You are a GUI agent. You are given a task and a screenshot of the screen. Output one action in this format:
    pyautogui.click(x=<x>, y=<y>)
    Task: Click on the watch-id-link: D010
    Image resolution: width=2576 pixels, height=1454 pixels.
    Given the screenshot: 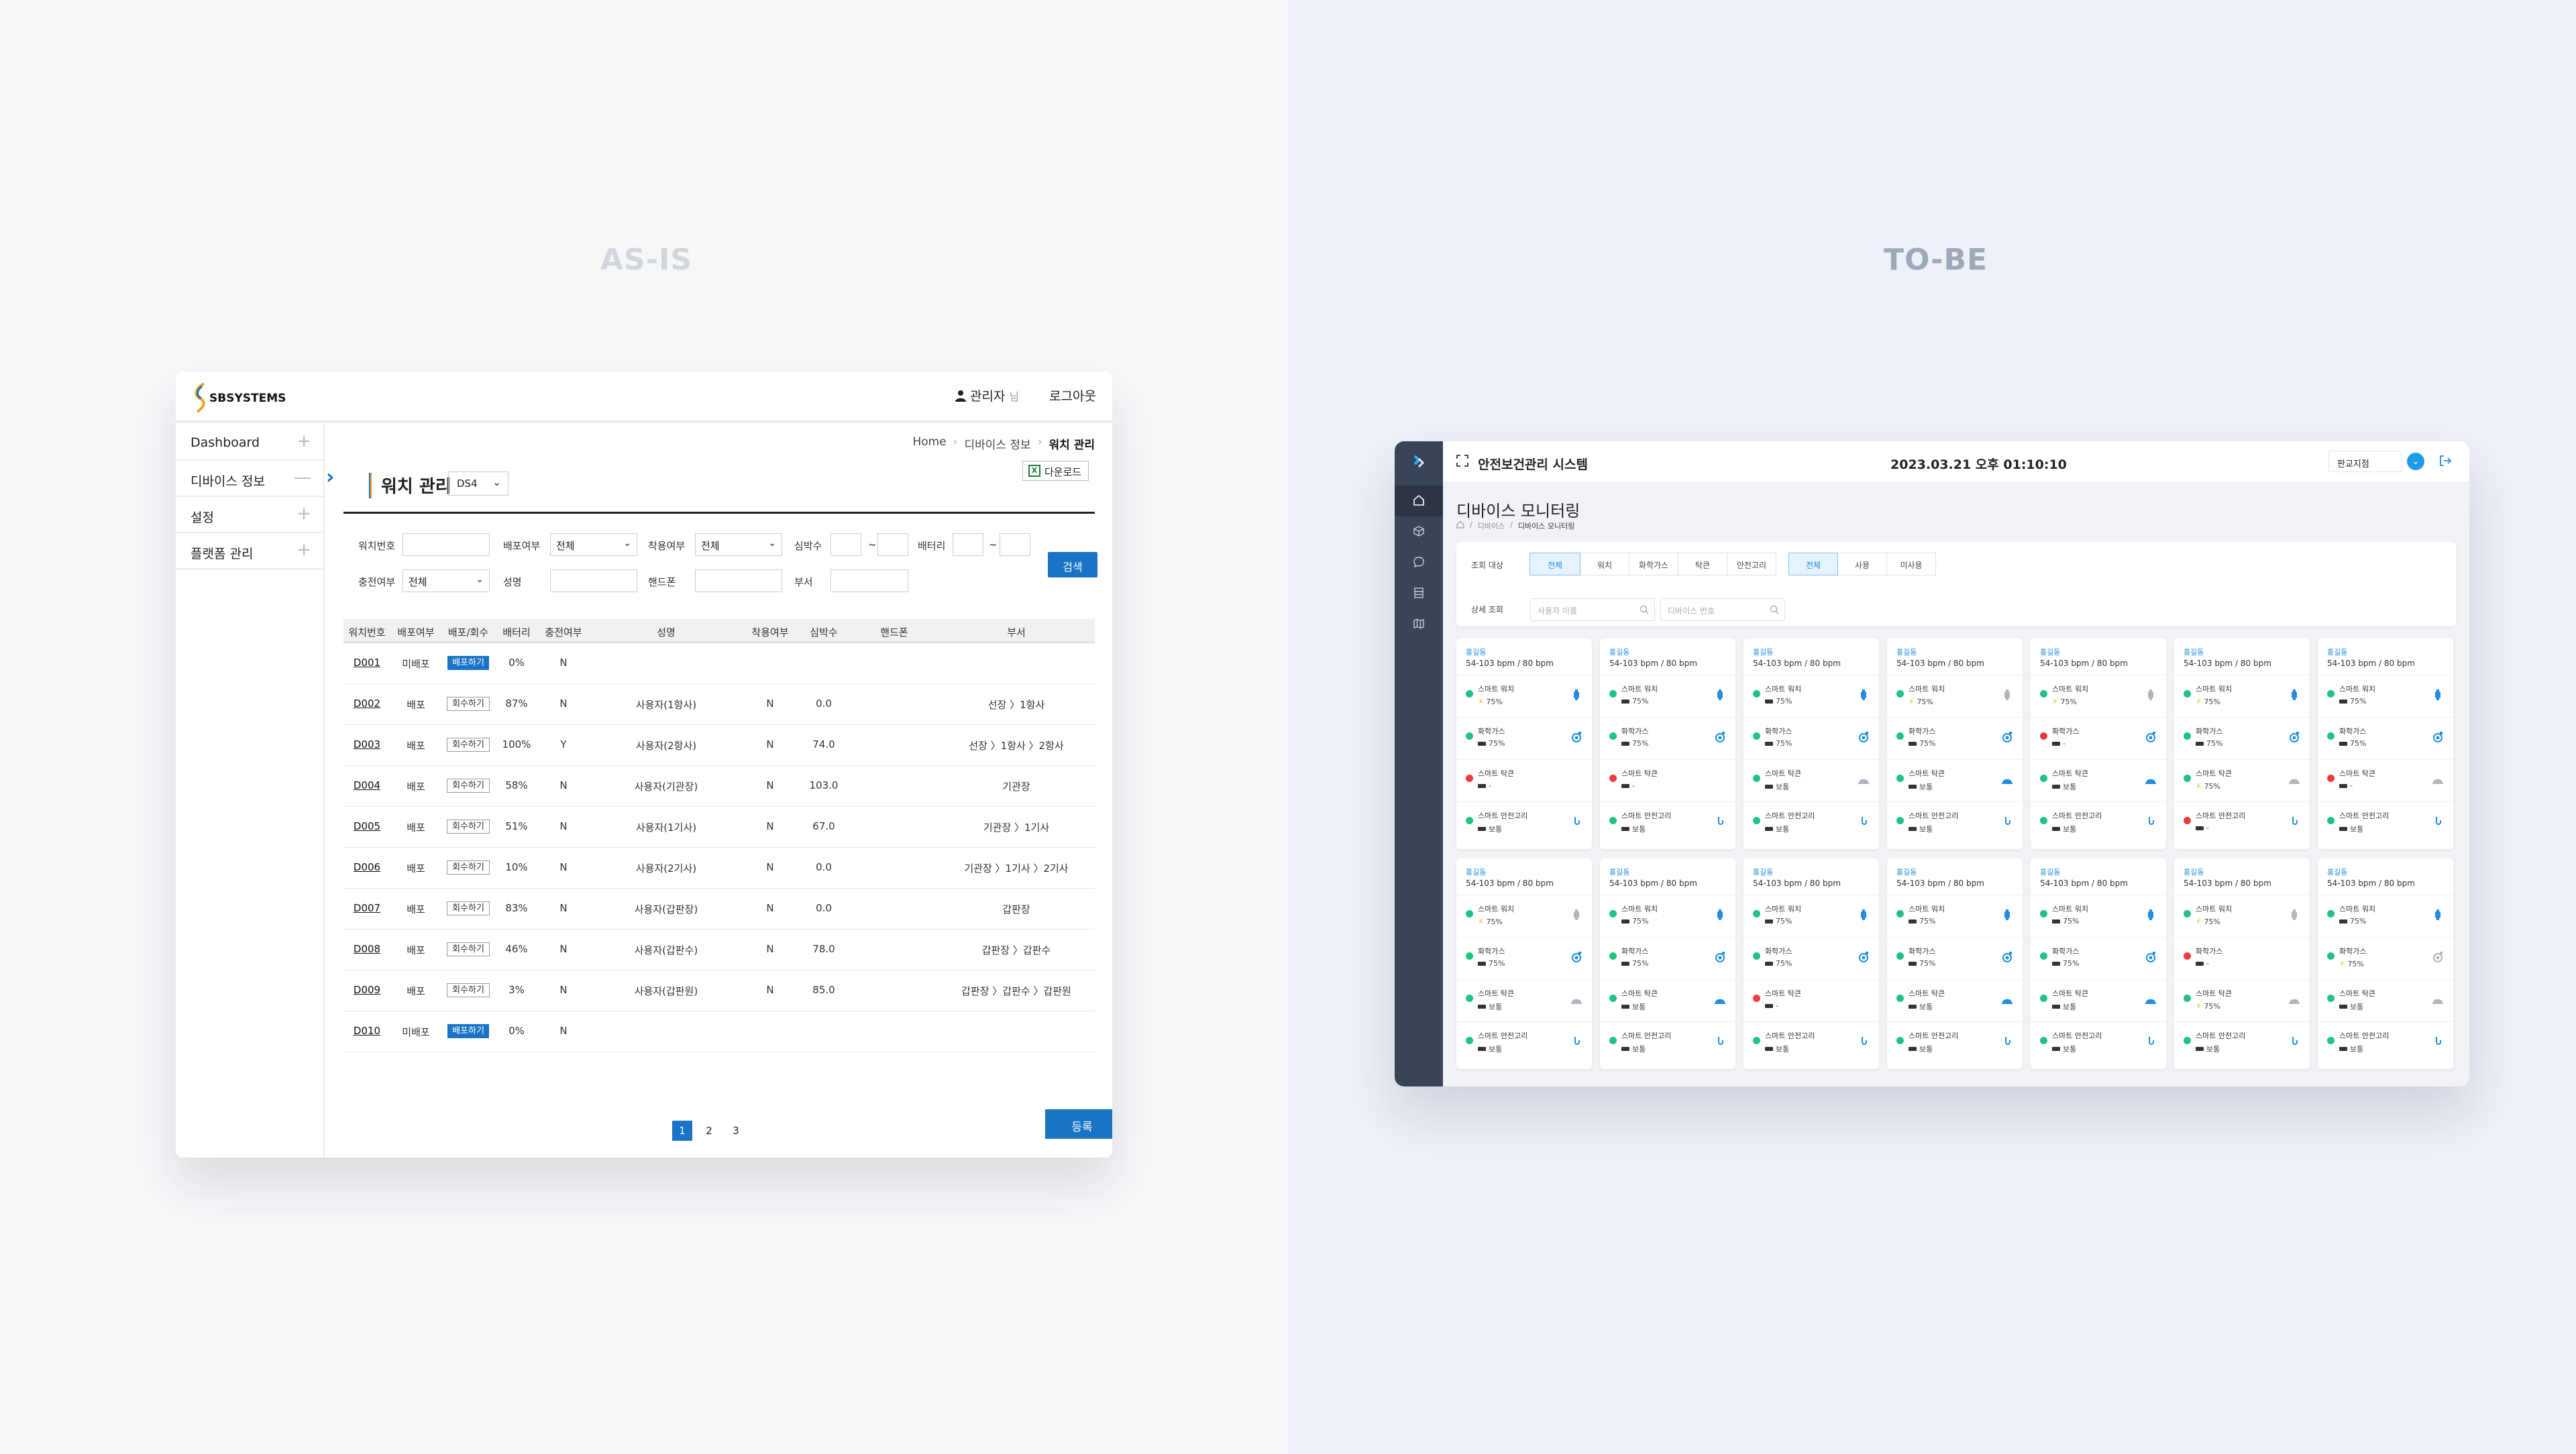 What is the action you would take?
    pyautogui.click(x=366, y=1031)
    